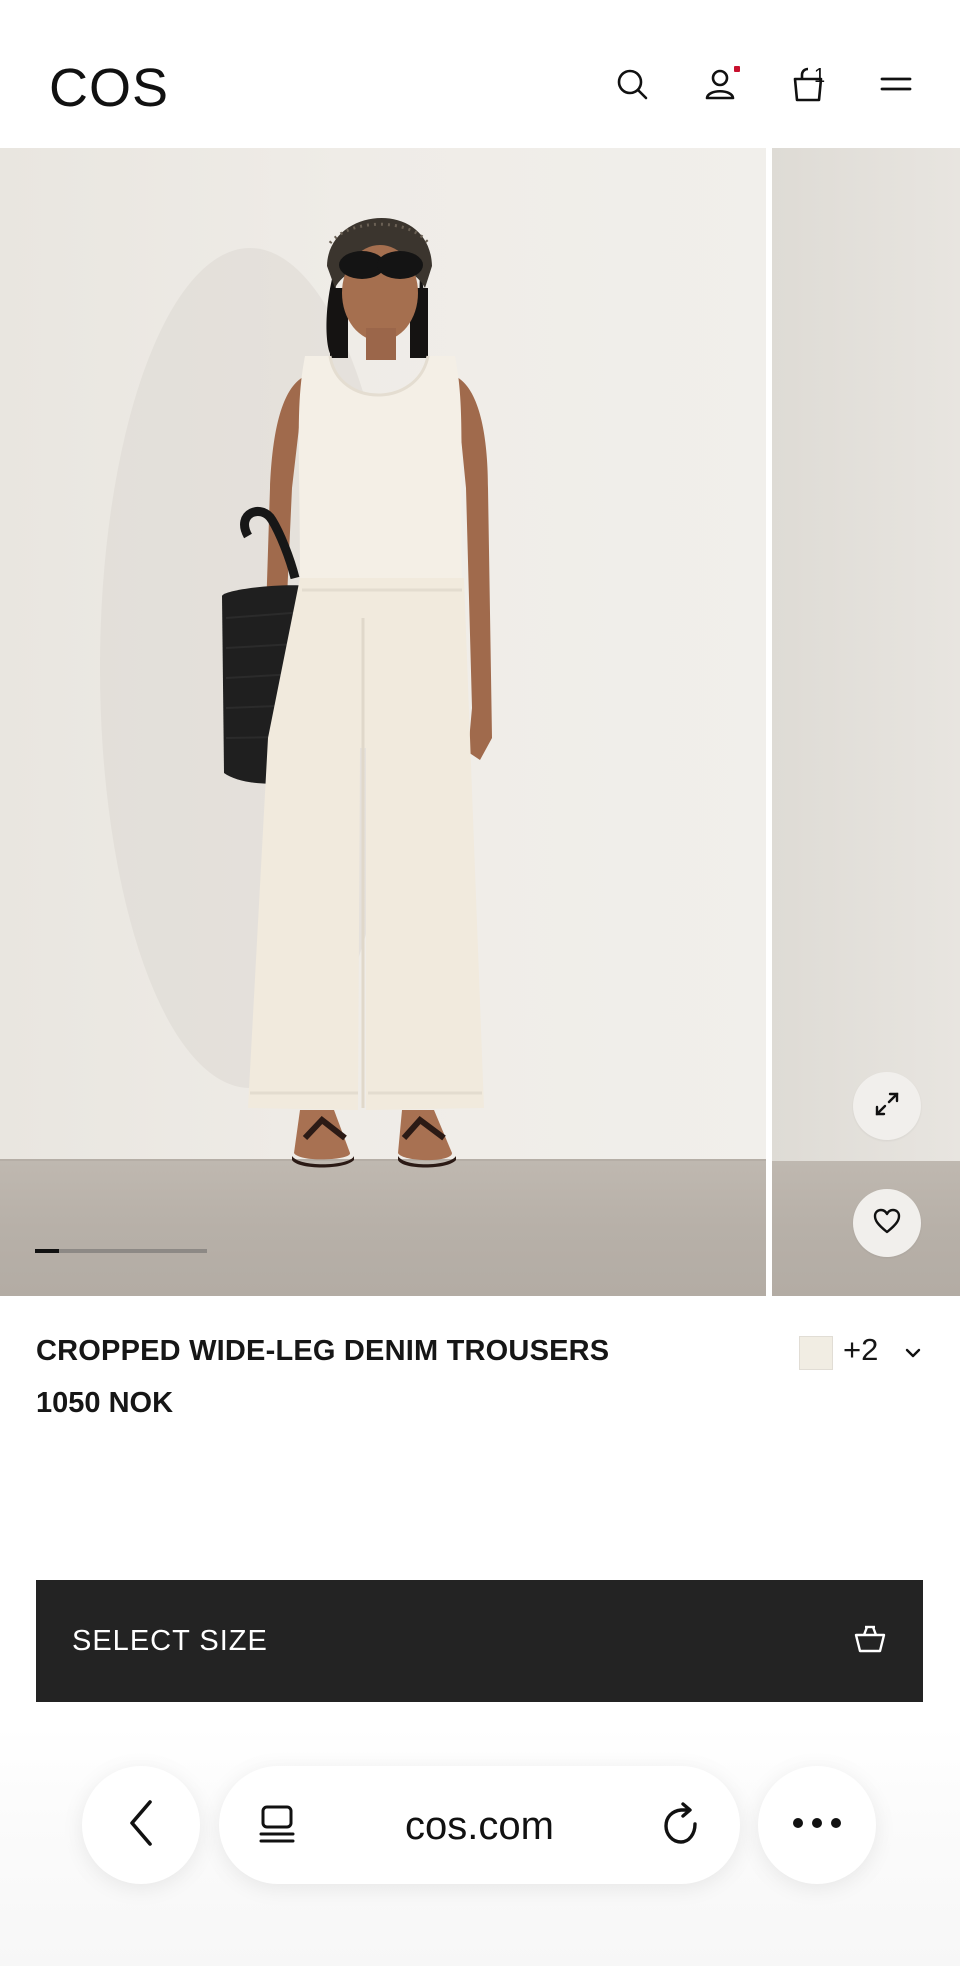  I want to click on account-notification-dot, so click(737, 69).